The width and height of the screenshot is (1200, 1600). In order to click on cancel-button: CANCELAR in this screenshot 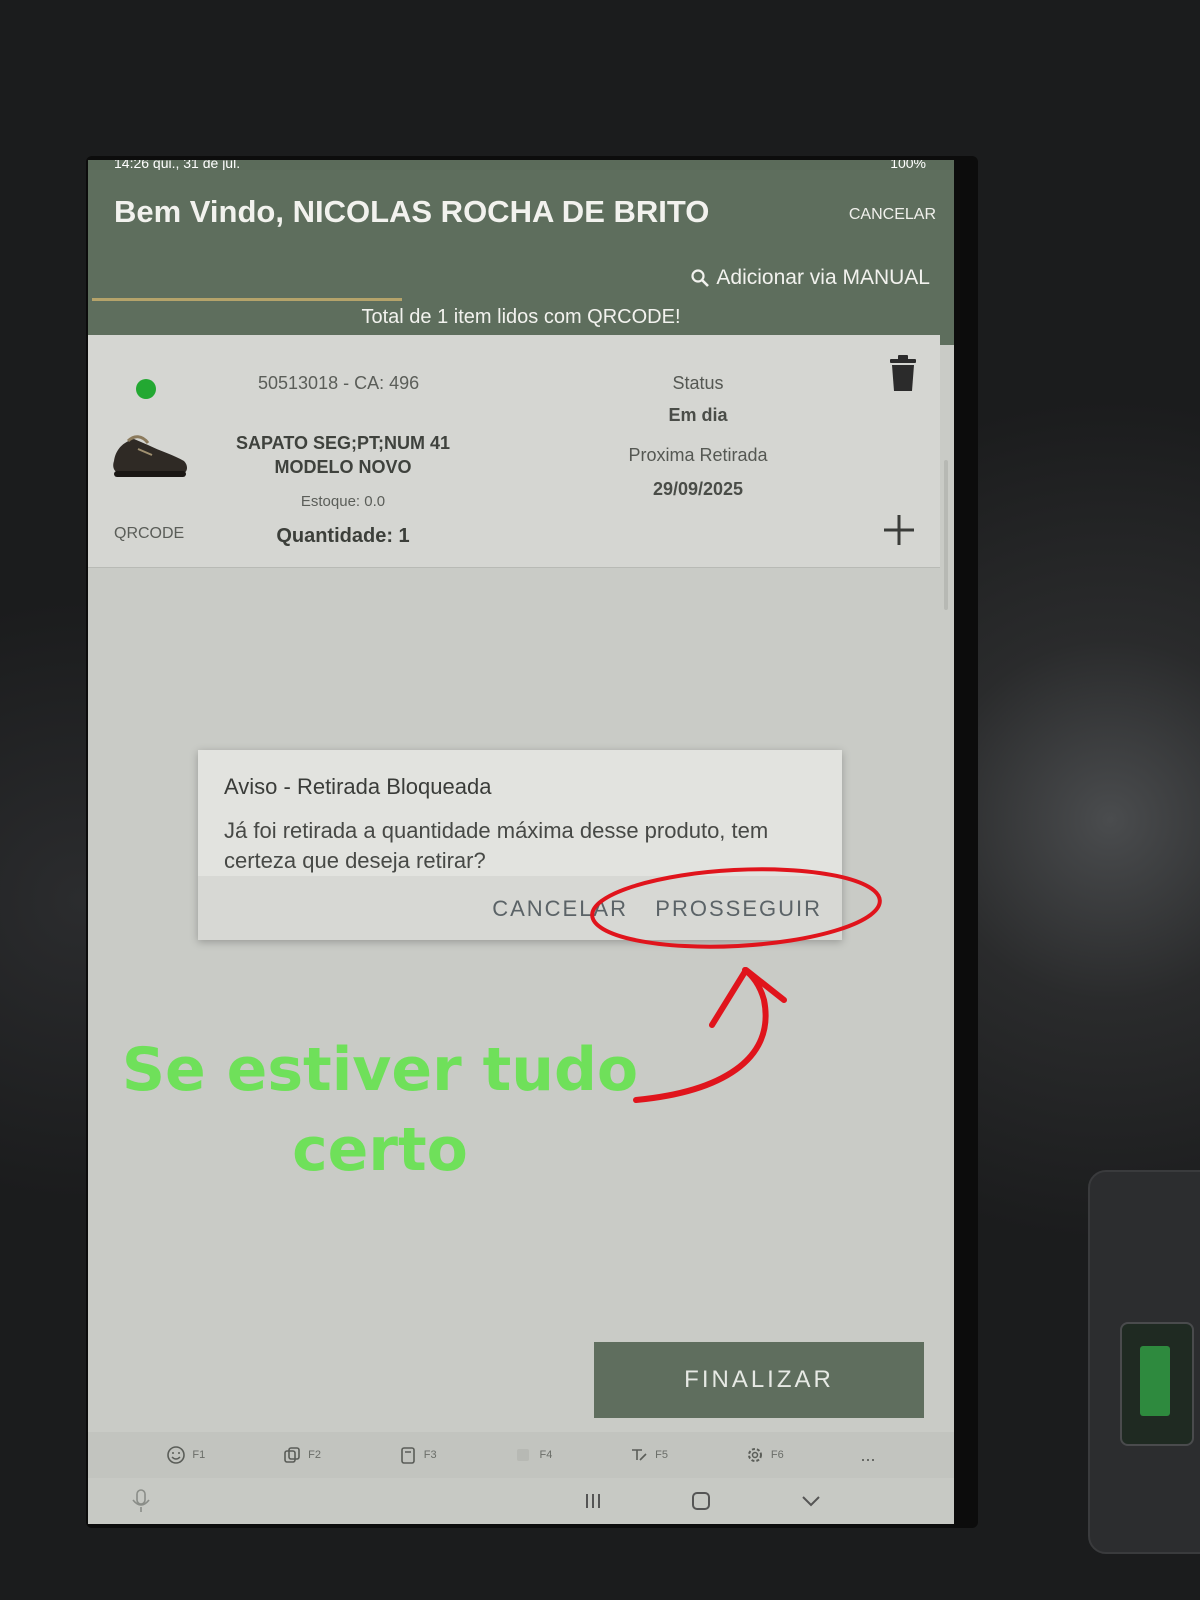, I will do `click(892, 215)`.